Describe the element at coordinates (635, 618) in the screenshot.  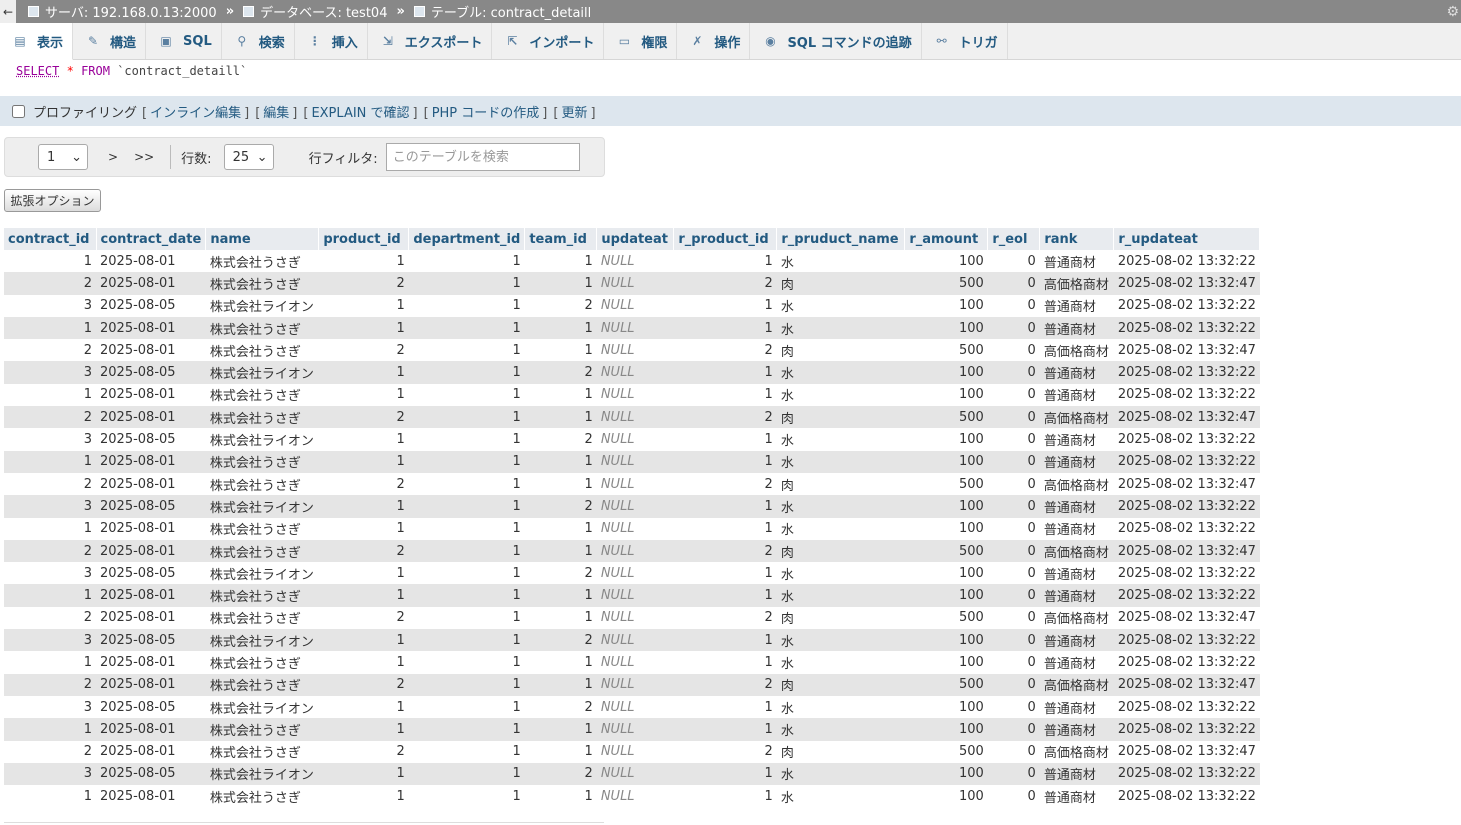
I see `cell-updateat: NULL` at that location.